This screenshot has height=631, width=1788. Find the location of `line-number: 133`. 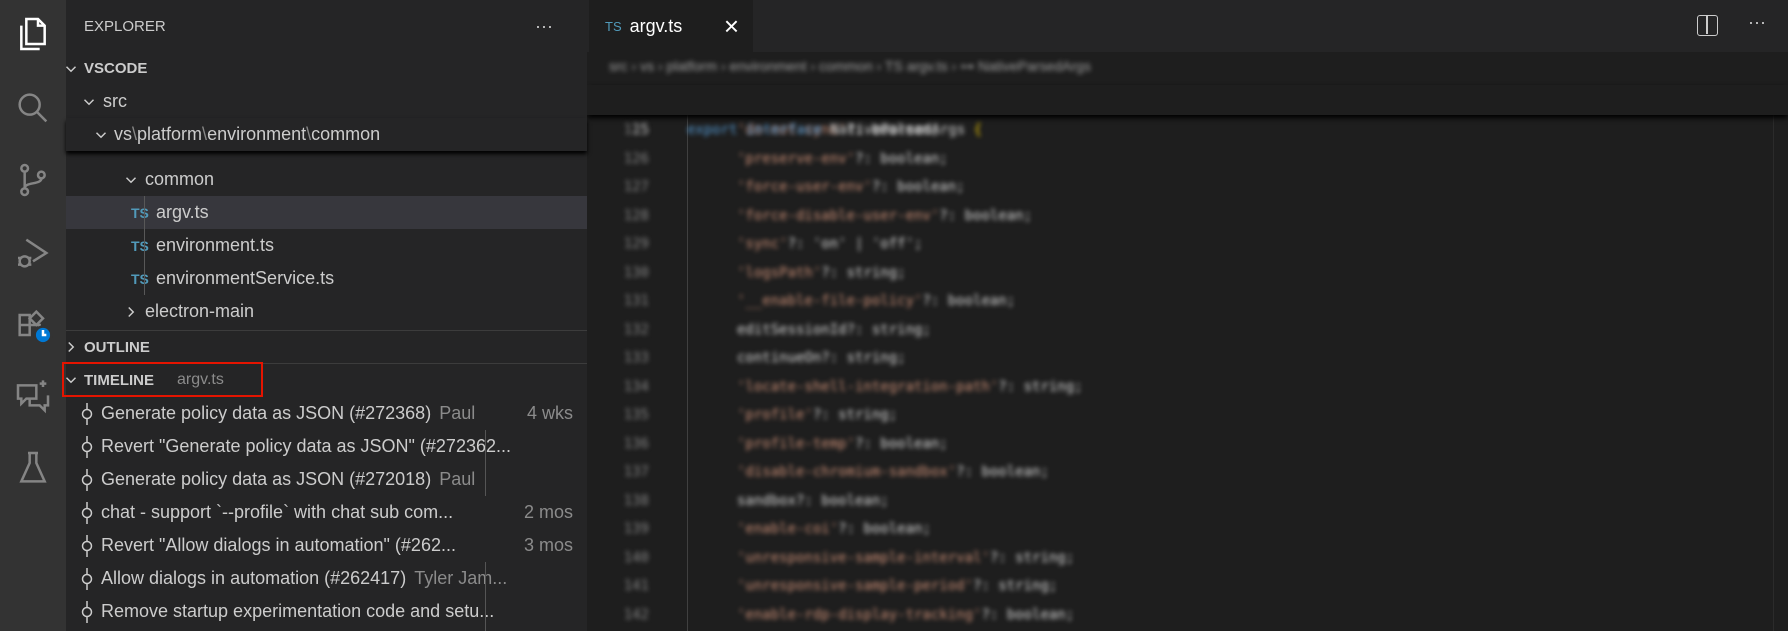

line-number: 133 is located at coordinates (636, 358).